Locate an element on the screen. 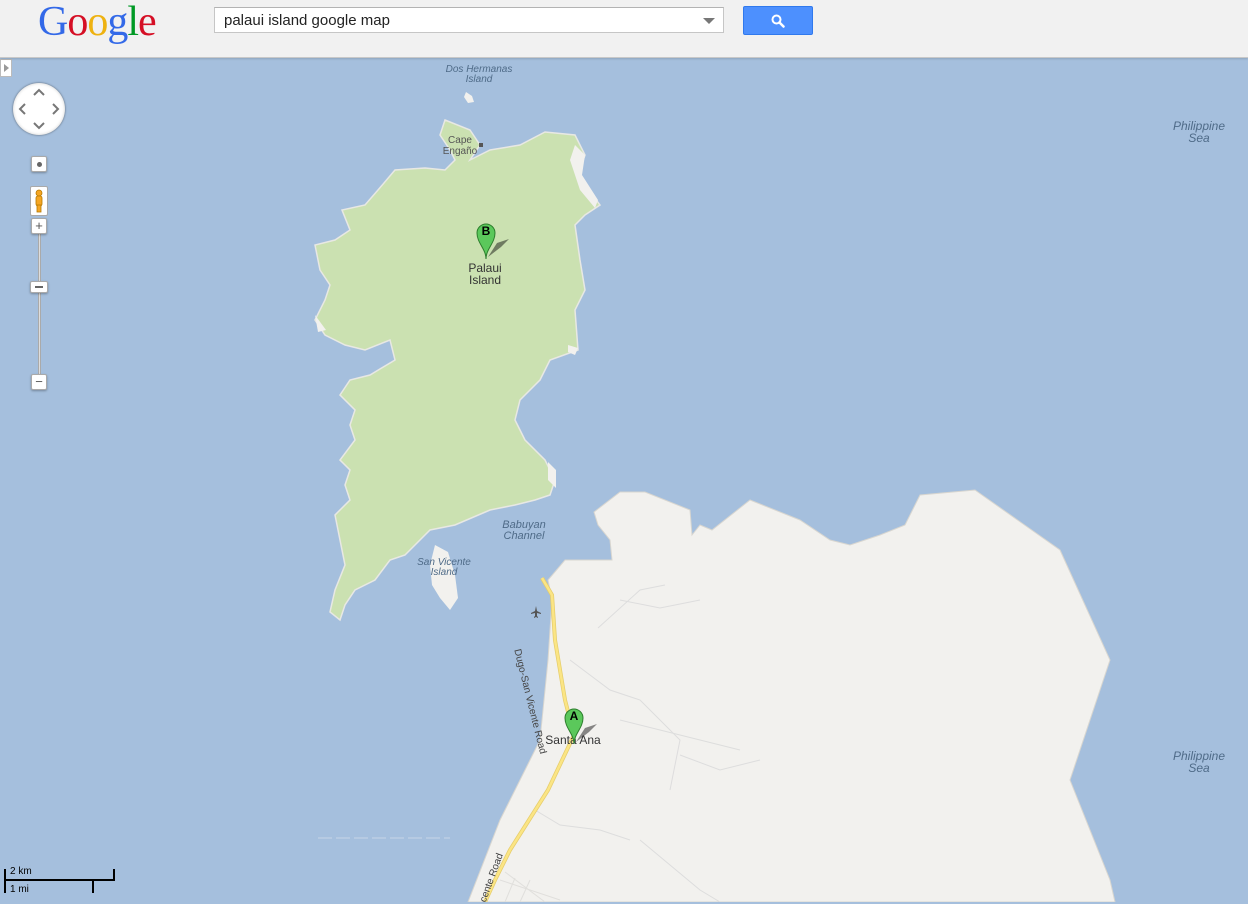  scale-bar: 2 km 1 mi is located at coordinates (60, 881).